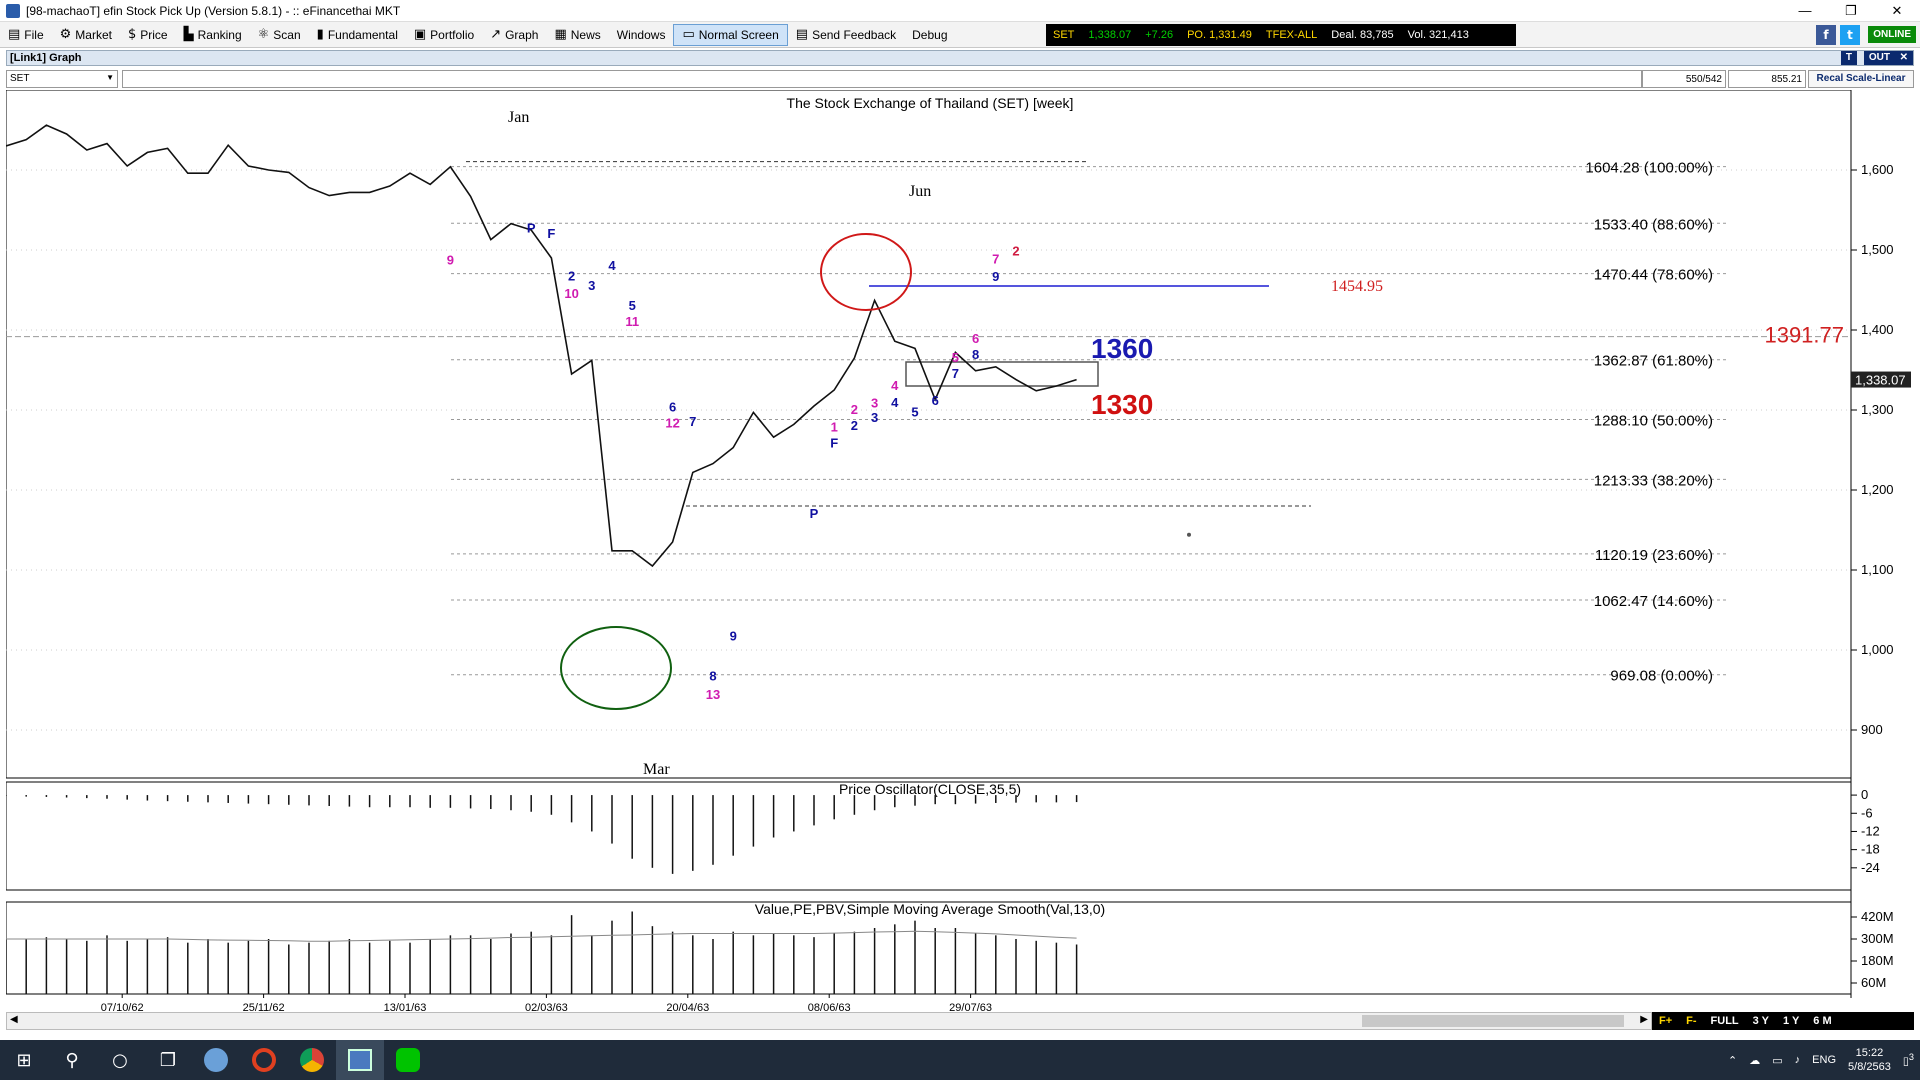 The height and width of the screenshot is (1080, 1920). I want to click on language-indicator: ENG, so click(1824, 1060).